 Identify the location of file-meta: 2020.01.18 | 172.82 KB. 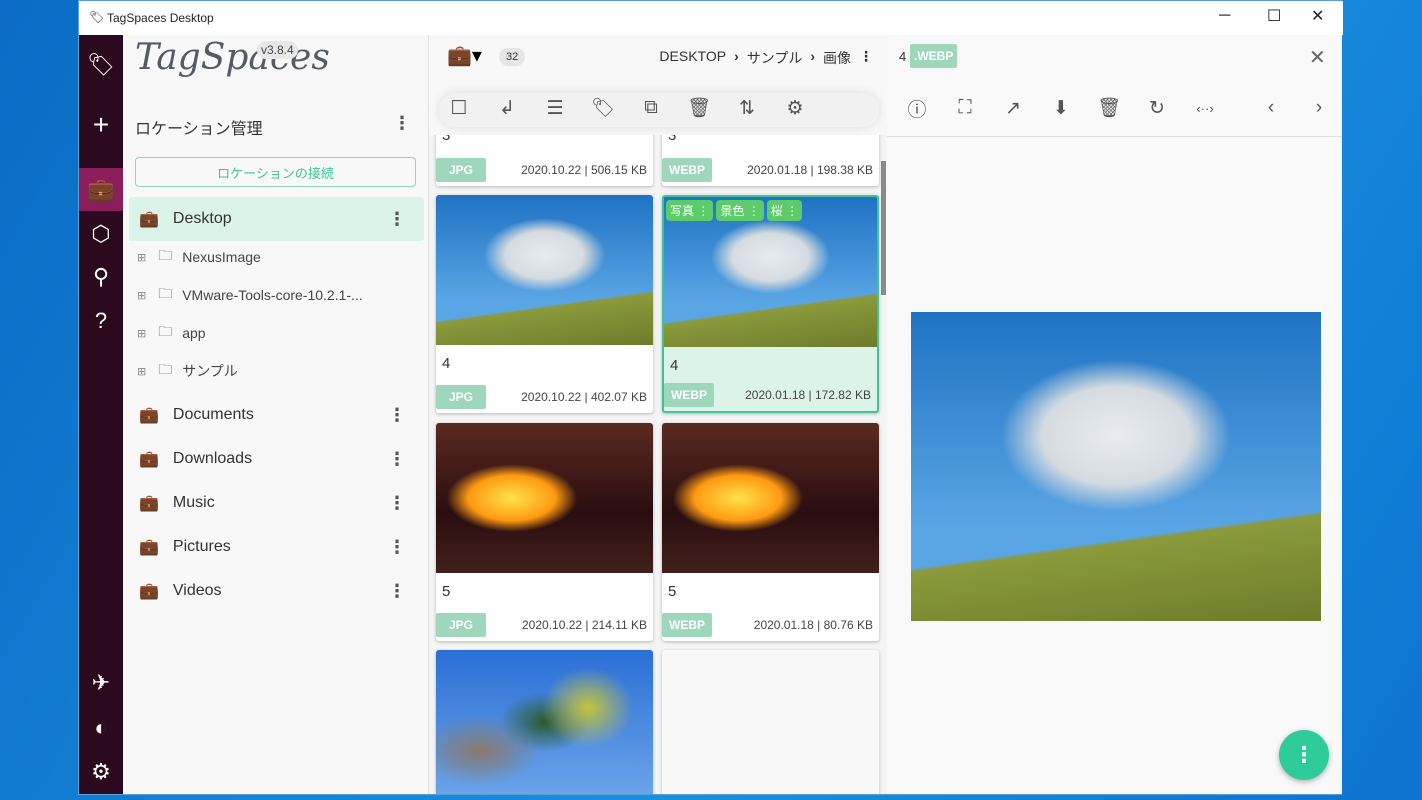
(808, 395).